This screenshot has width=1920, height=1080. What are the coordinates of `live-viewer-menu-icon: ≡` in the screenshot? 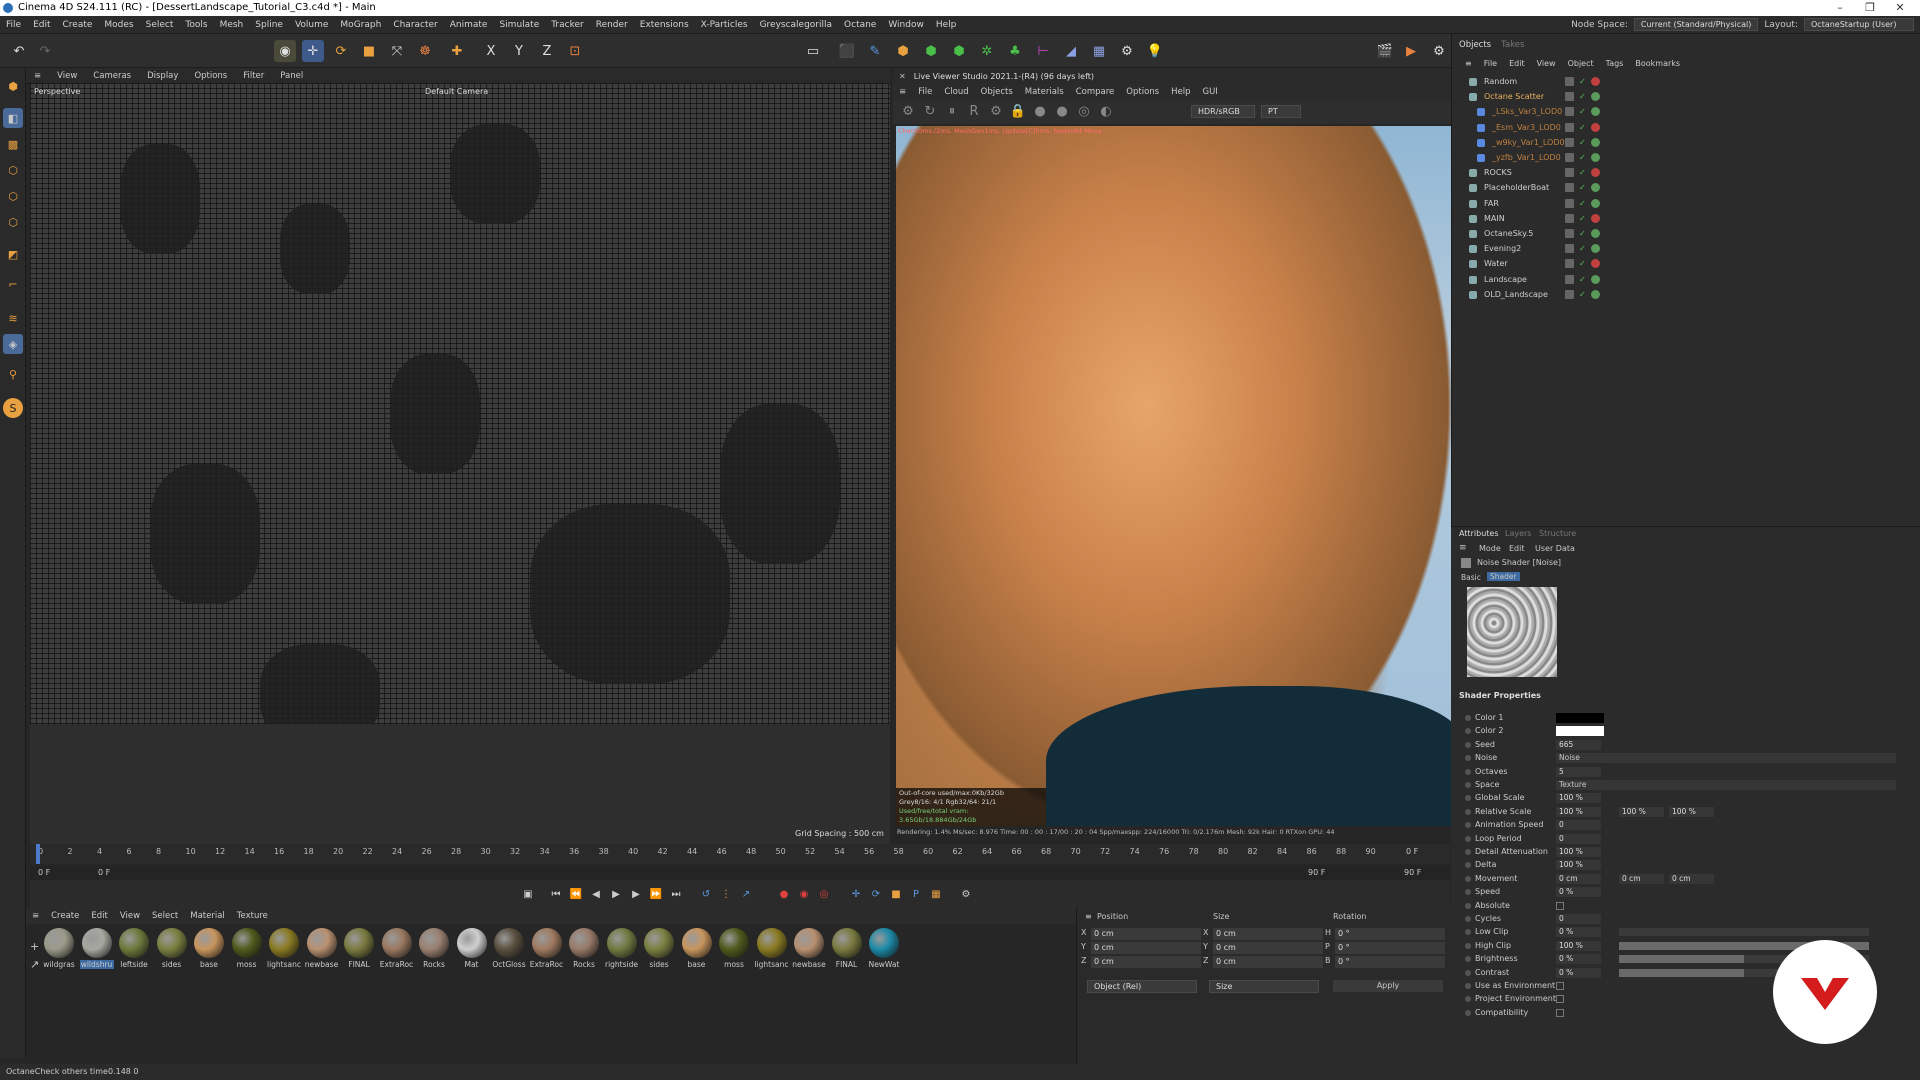 It's located at (902, 92).